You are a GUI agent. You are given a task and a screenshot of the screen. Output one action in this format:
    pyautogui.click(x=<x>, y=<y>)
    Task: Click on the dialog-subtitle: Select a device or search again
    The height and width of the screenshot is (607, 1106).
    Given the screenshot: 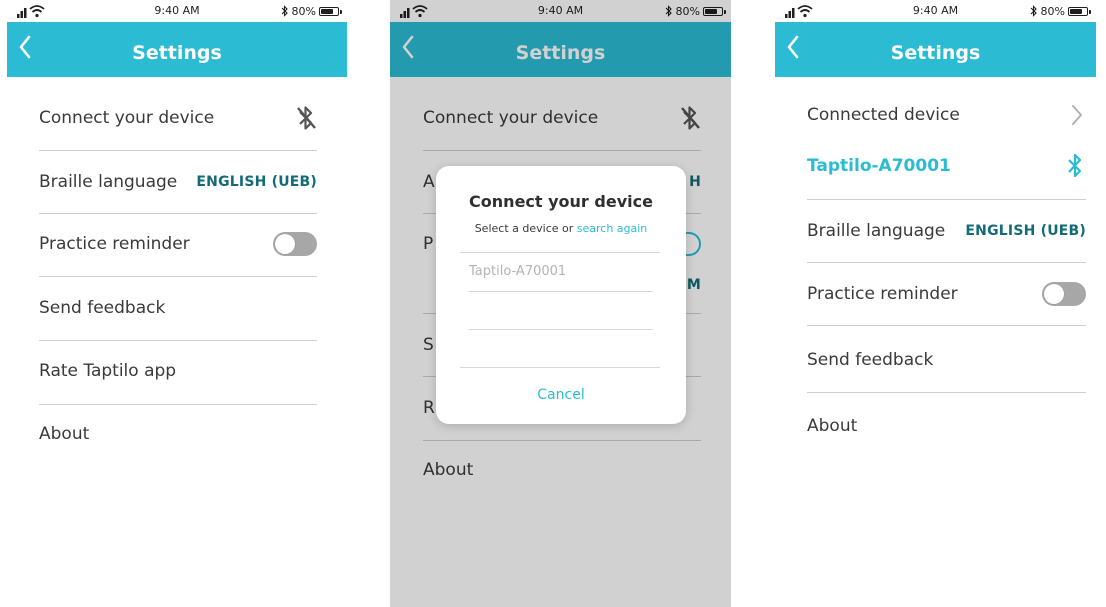 What is the action you would take?
    pyautogui.click(x=561, y=228)
    